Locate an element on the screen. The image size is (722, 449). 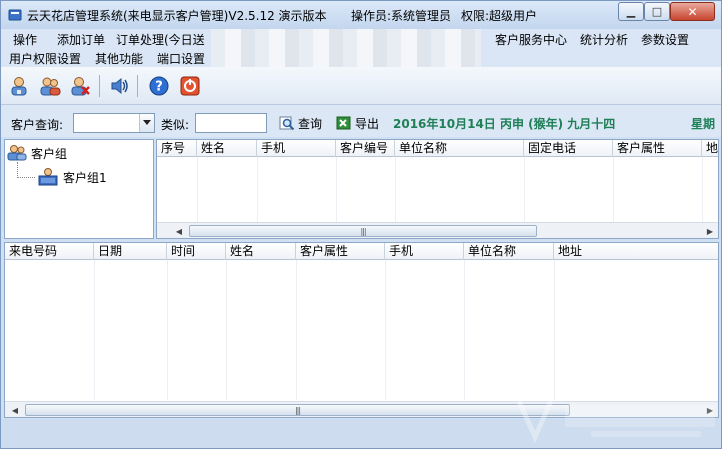
call-grid-header: 来电号码 日期 时间 姓名 客户属性 手机 单位名称 地址 is located at coordinates (361, 251).